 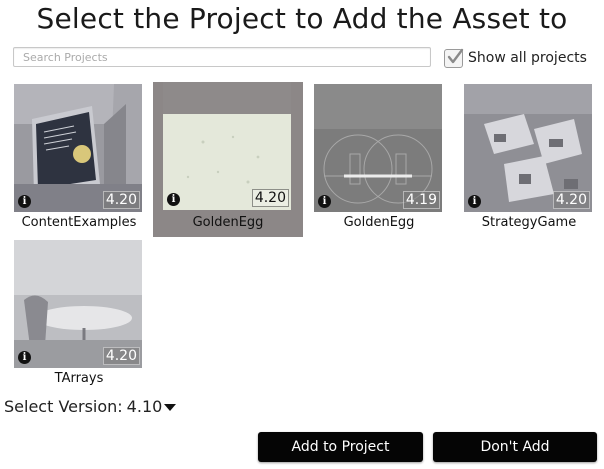 I want to click on show-all-checkbox, so click(x=454, y=58).